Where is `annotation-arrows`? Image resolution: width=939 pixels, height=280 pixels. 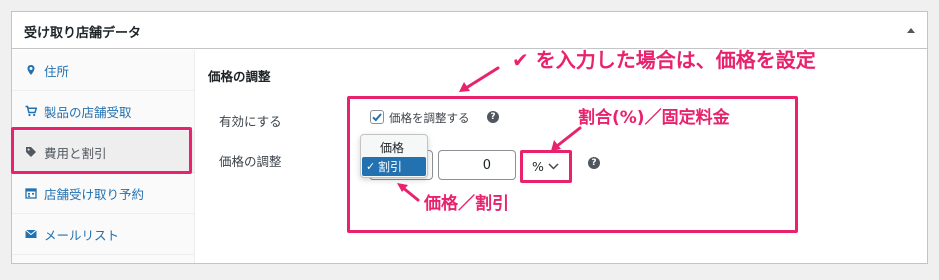 annotation-arrows is located at coordinates (489, 134).